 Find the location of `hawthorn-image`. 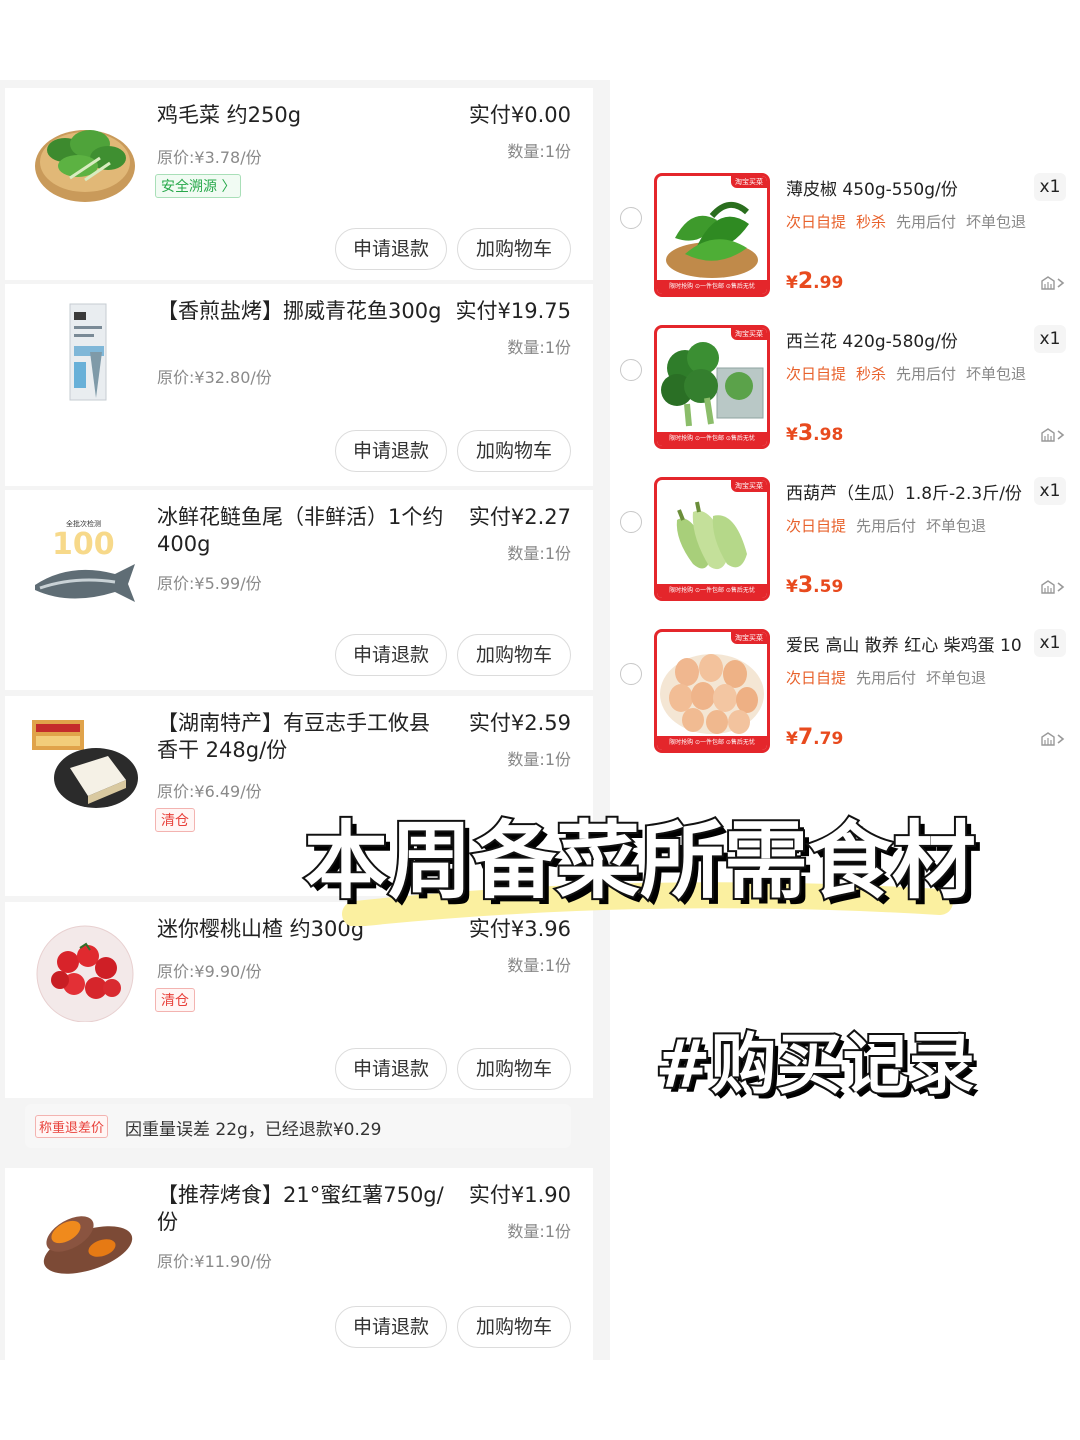

hawthorn-image is located at coordinates (85, 973).